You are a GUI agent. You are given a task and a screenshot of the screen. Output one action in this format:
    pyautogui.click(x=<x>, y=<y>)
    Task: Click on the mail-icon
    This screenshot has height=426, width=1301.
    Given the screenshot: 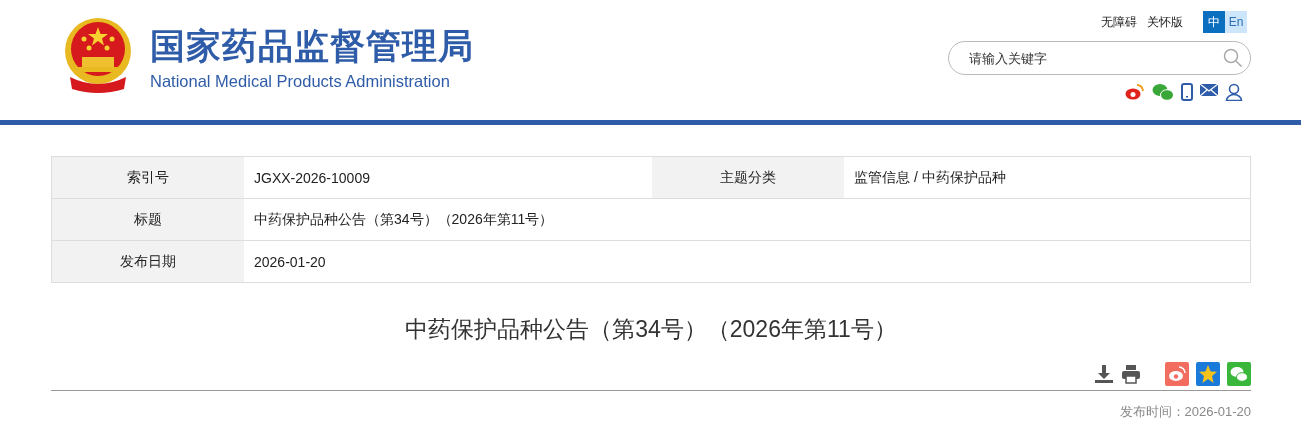 What is the action you would take?
    pyautogui.click(x=1209, y=90)
    